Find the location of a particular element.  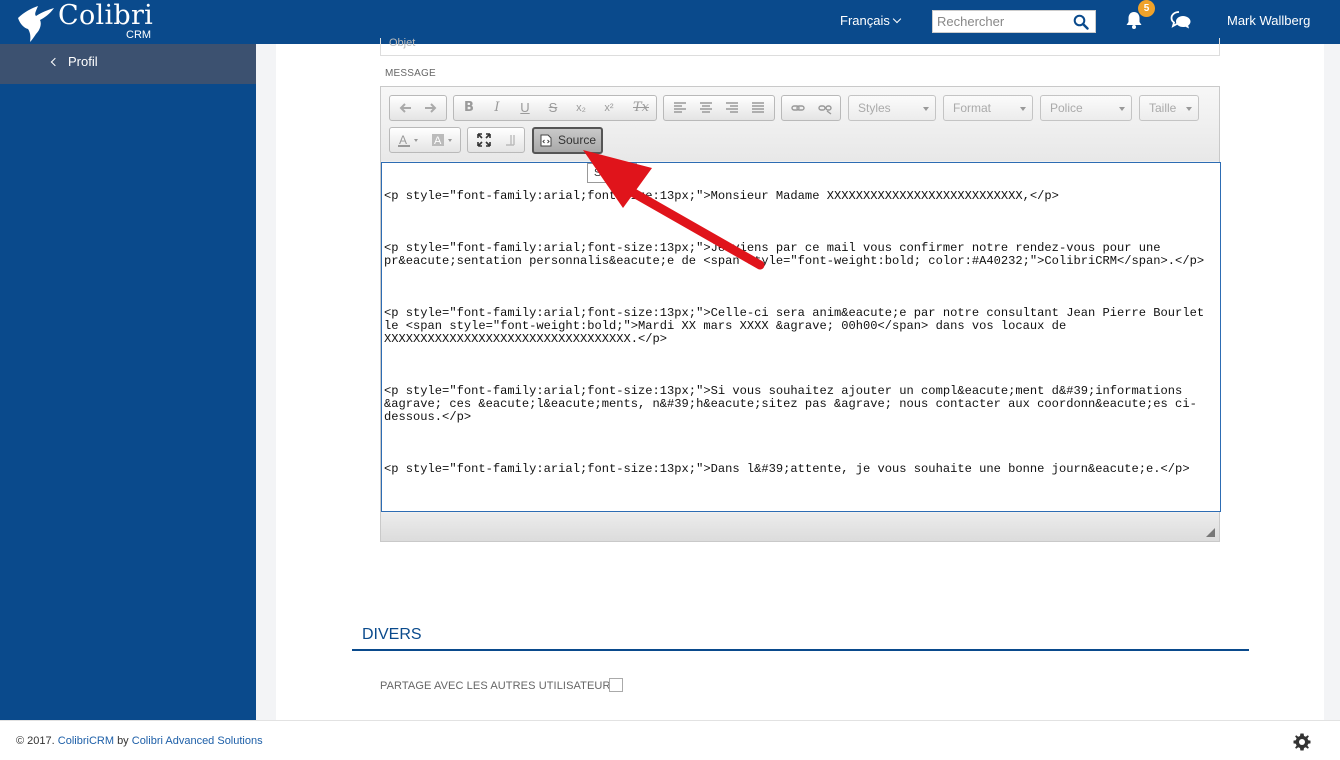

align-left-button is located at coordinates (680, 108).